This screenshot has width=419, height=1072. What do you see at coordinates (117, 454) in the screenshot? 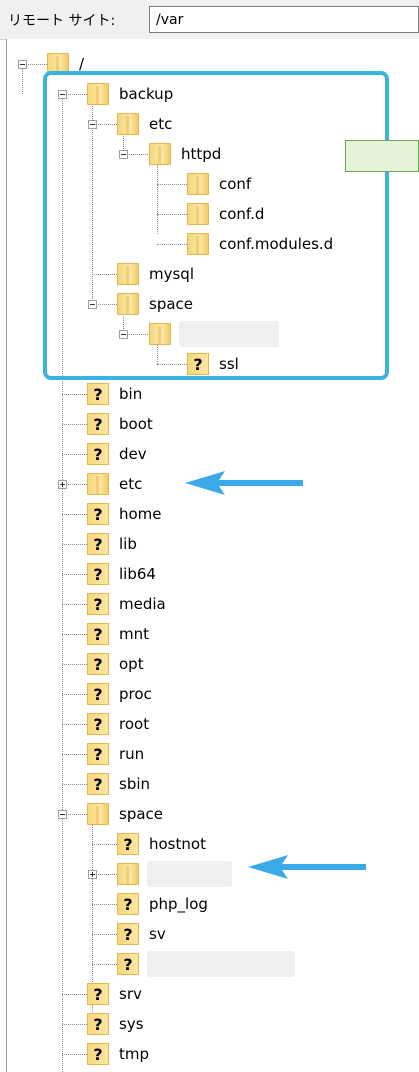
I see `tree-node-dev: ? dev` at bounding box center [117, 454].